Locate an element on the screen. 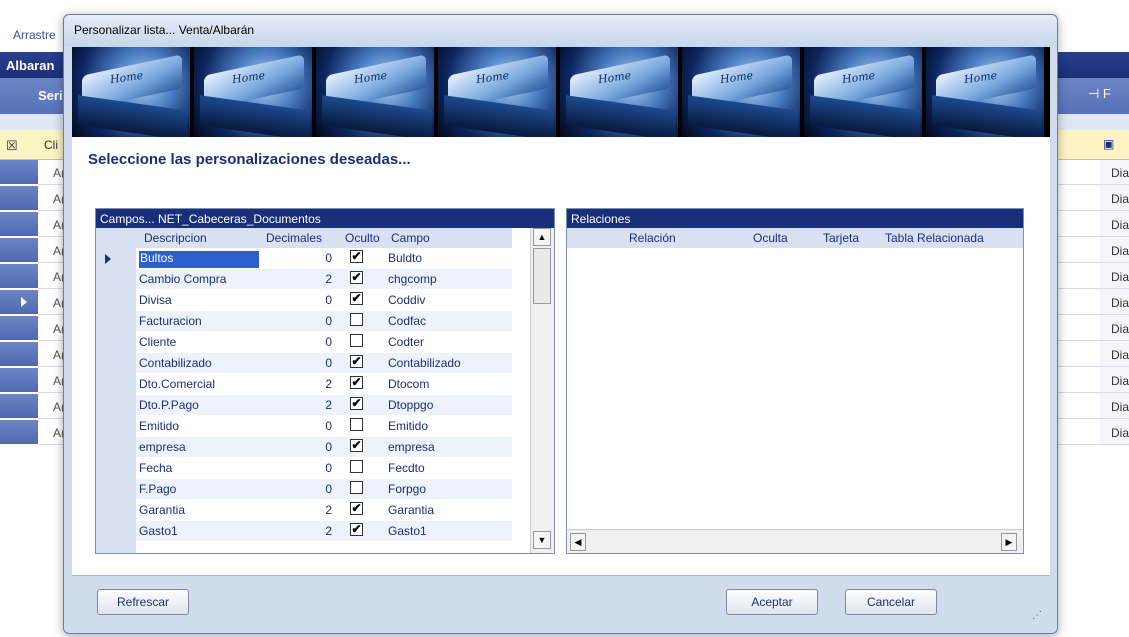 This screenshot has height=637, width=1129. campos-row: Emitido 0 Emitido is located at coordinates (324, 426).